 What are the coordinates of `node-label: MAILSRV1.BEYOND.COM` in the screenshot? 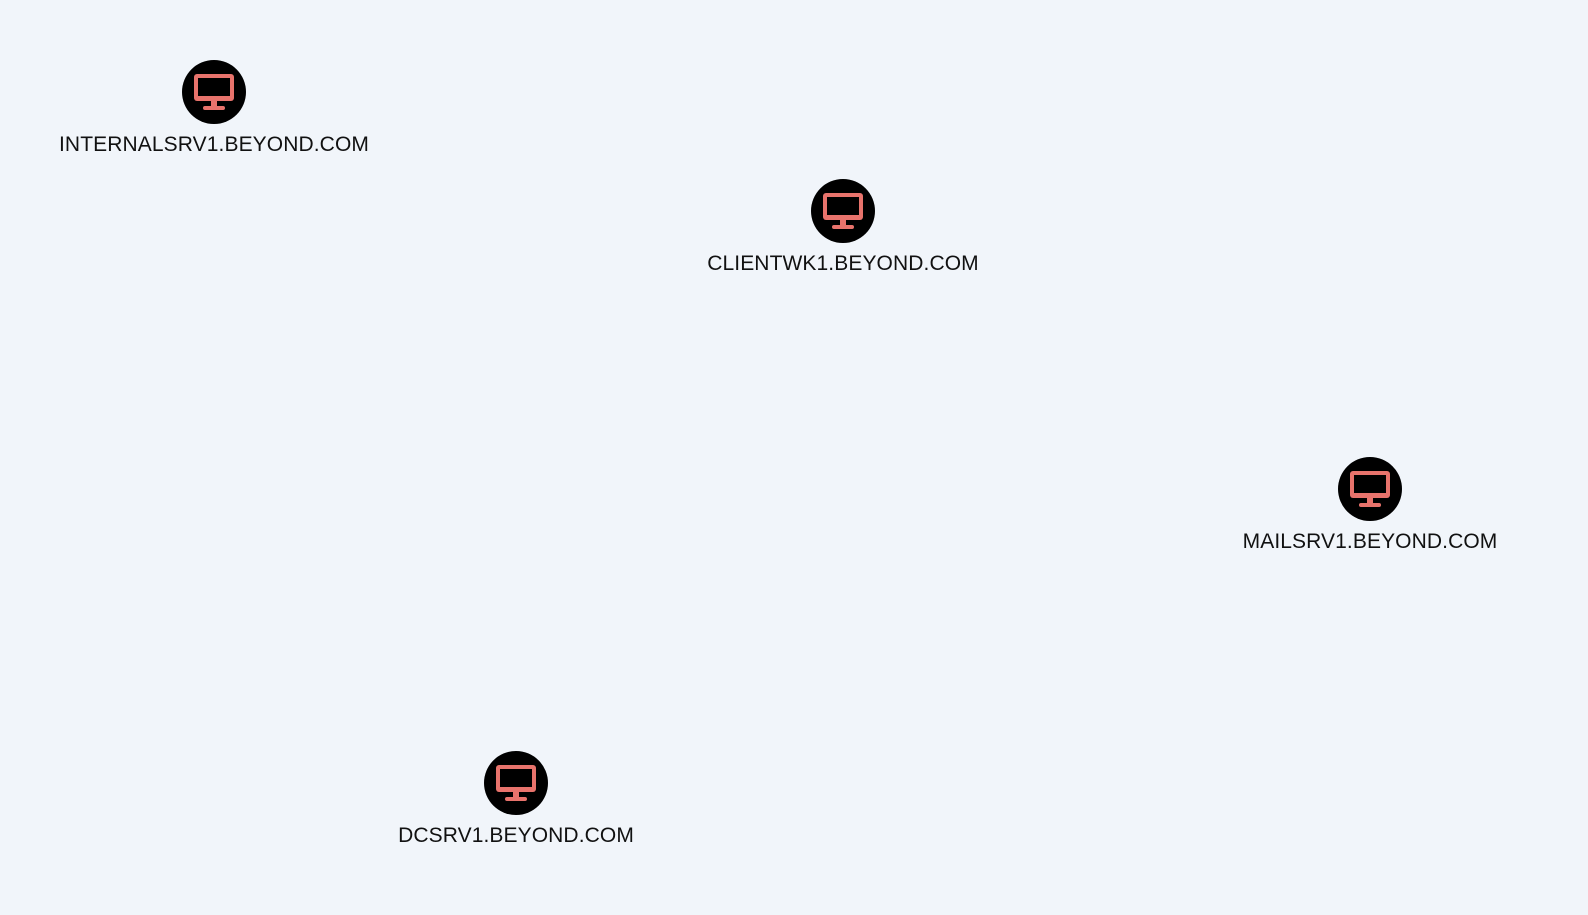 It's located at (1370, 541).